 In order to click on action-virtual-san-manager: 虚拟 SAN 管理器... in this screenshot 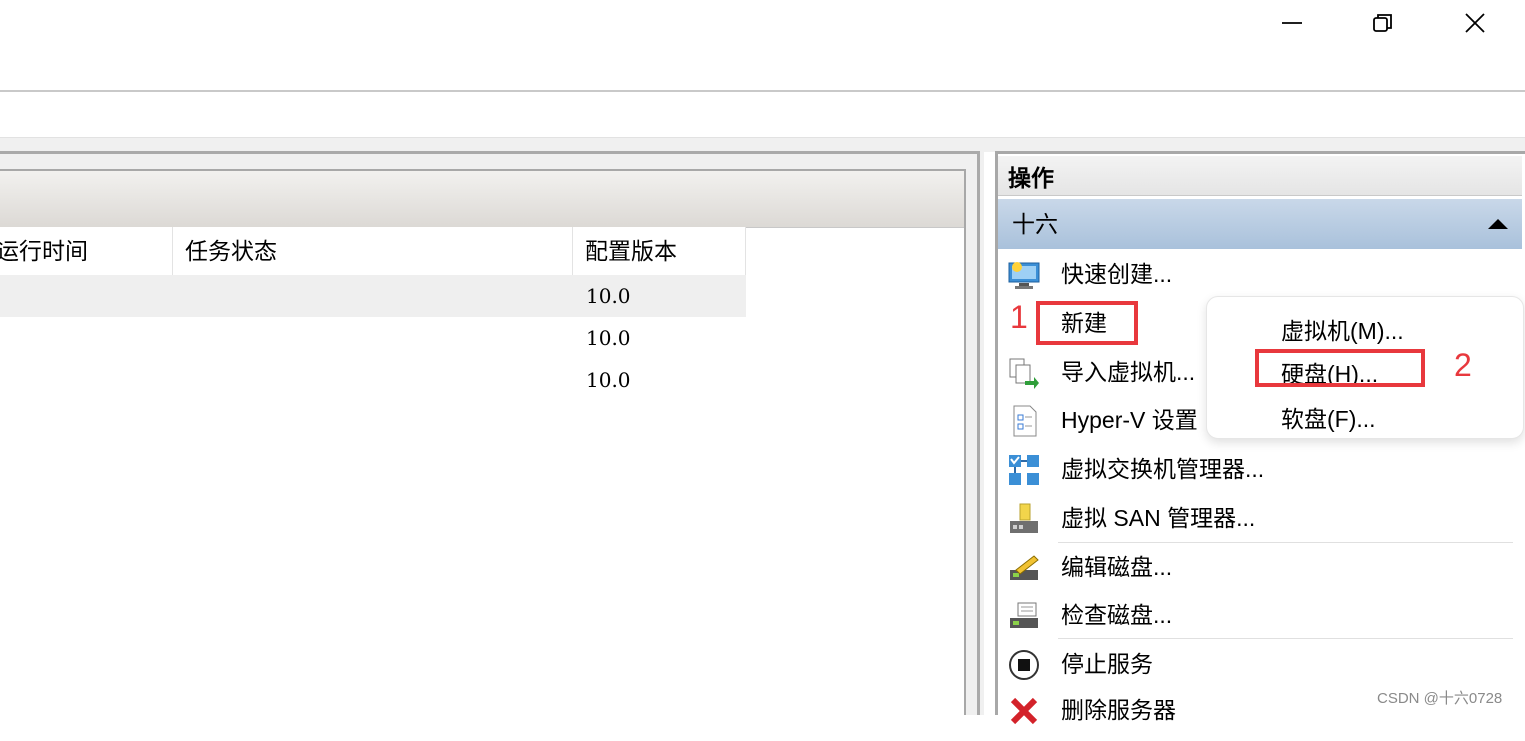, I will do `click(1260, 518)`.